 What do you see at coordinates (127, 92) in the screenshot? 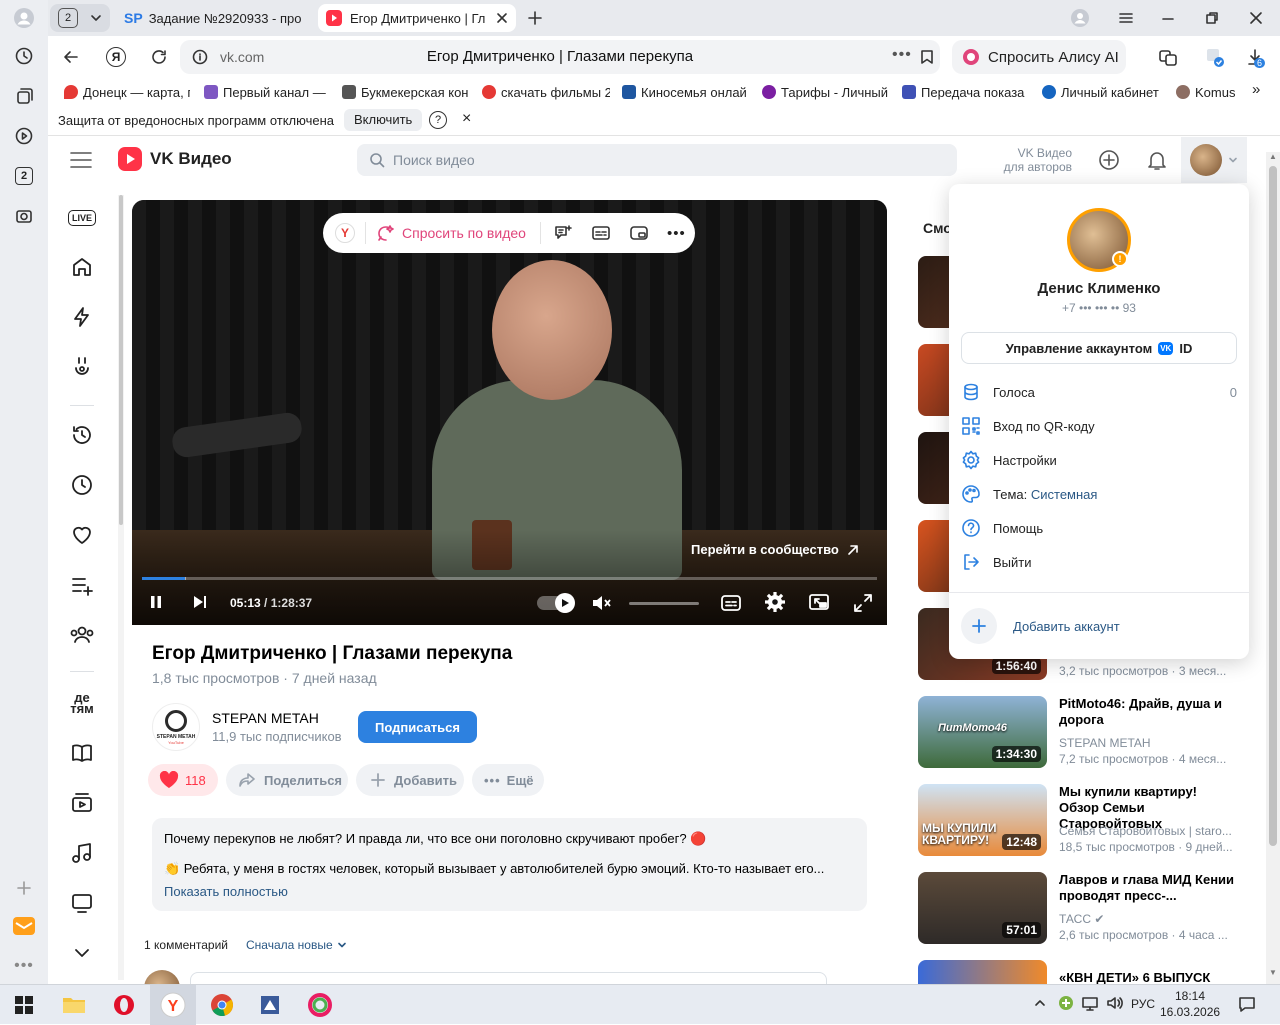
I see `bookmark-item: Донецк — карта, г` at bounding box center [127, 92].